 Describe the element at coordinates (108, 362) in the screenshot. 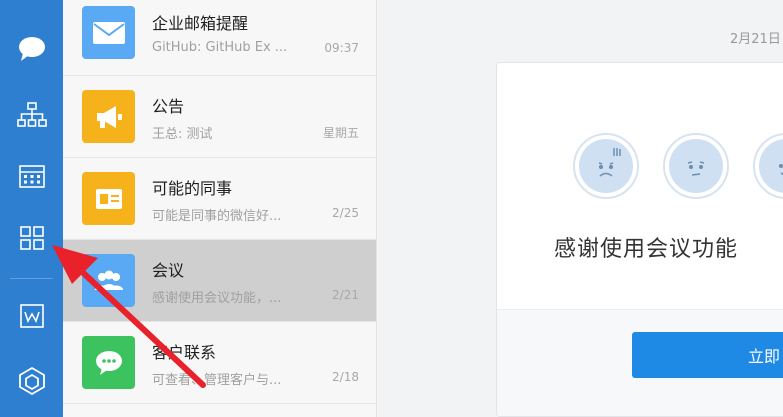

I see `wechat-bubble-icon` at that location.